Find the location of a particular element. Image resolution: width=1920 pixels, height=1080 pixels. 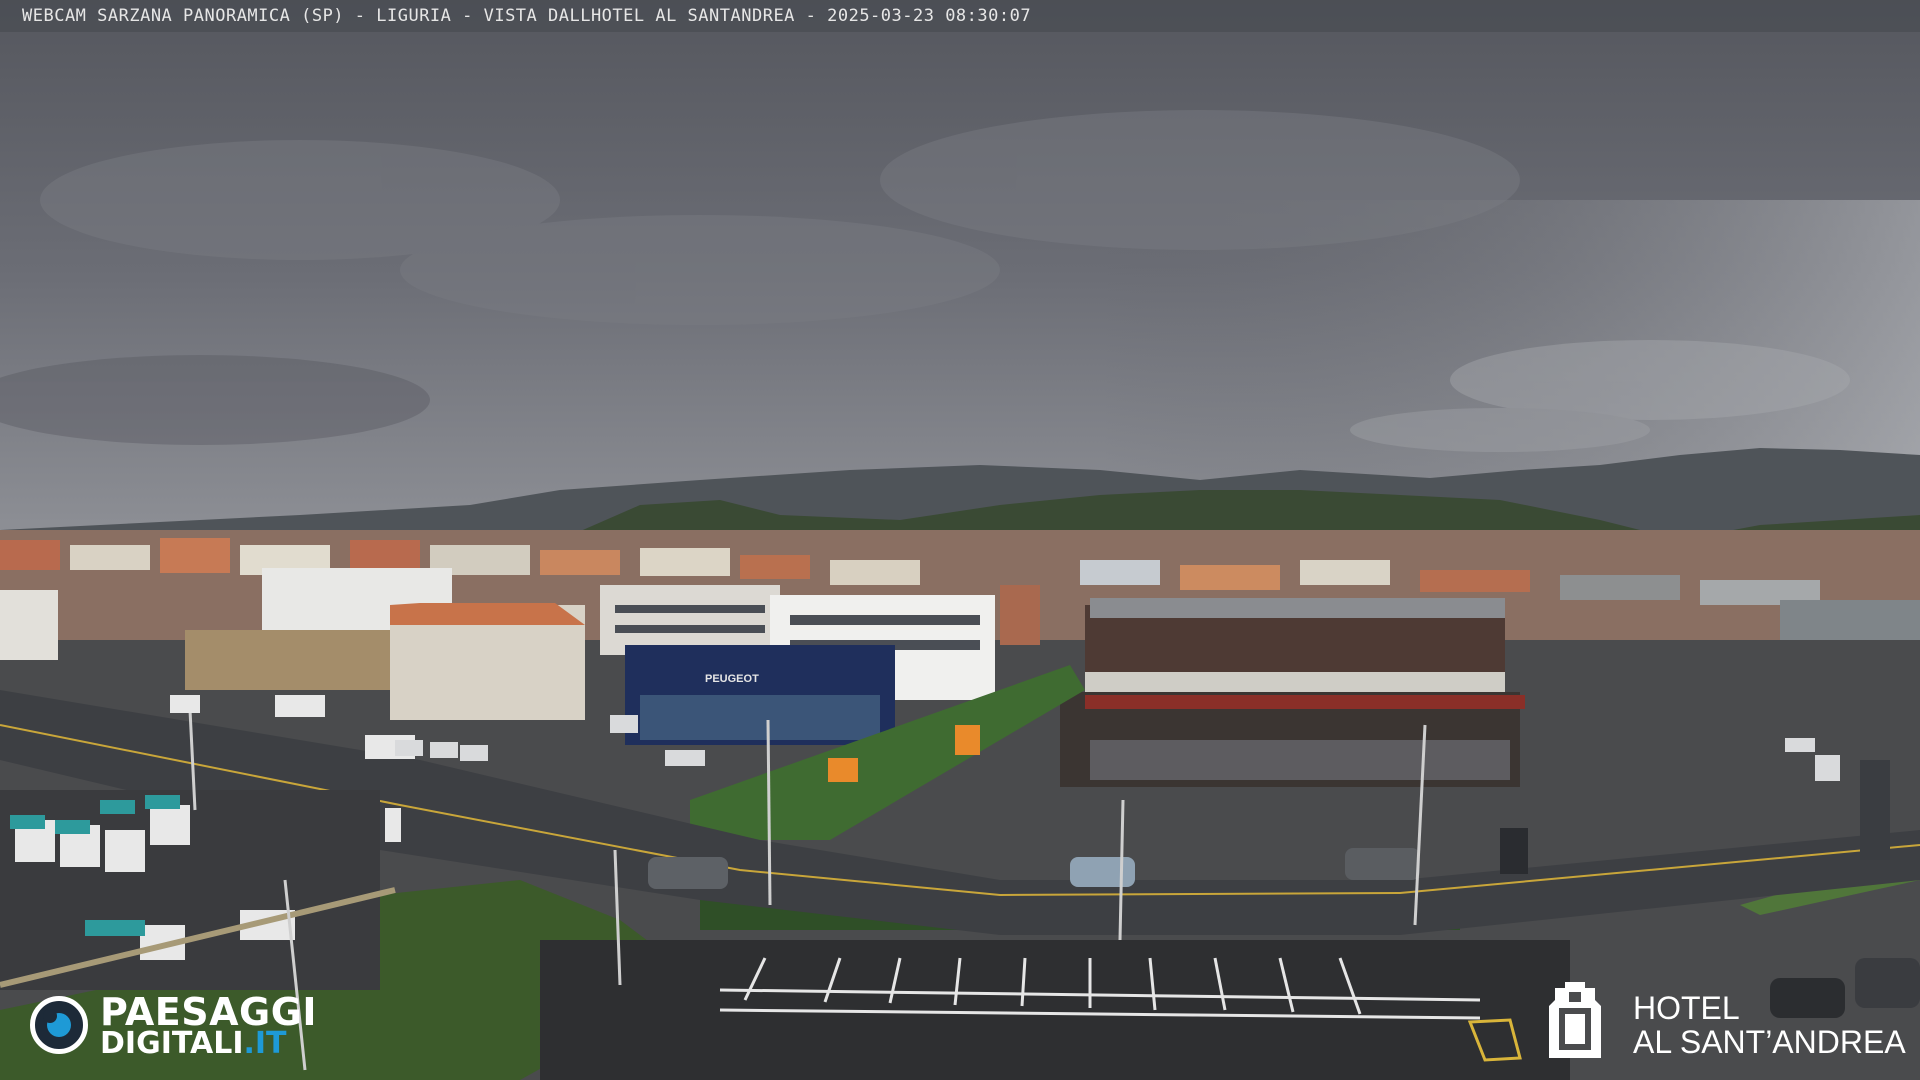

logo-line2: DIGITALI.IT is located at coordinates (193, 1043).